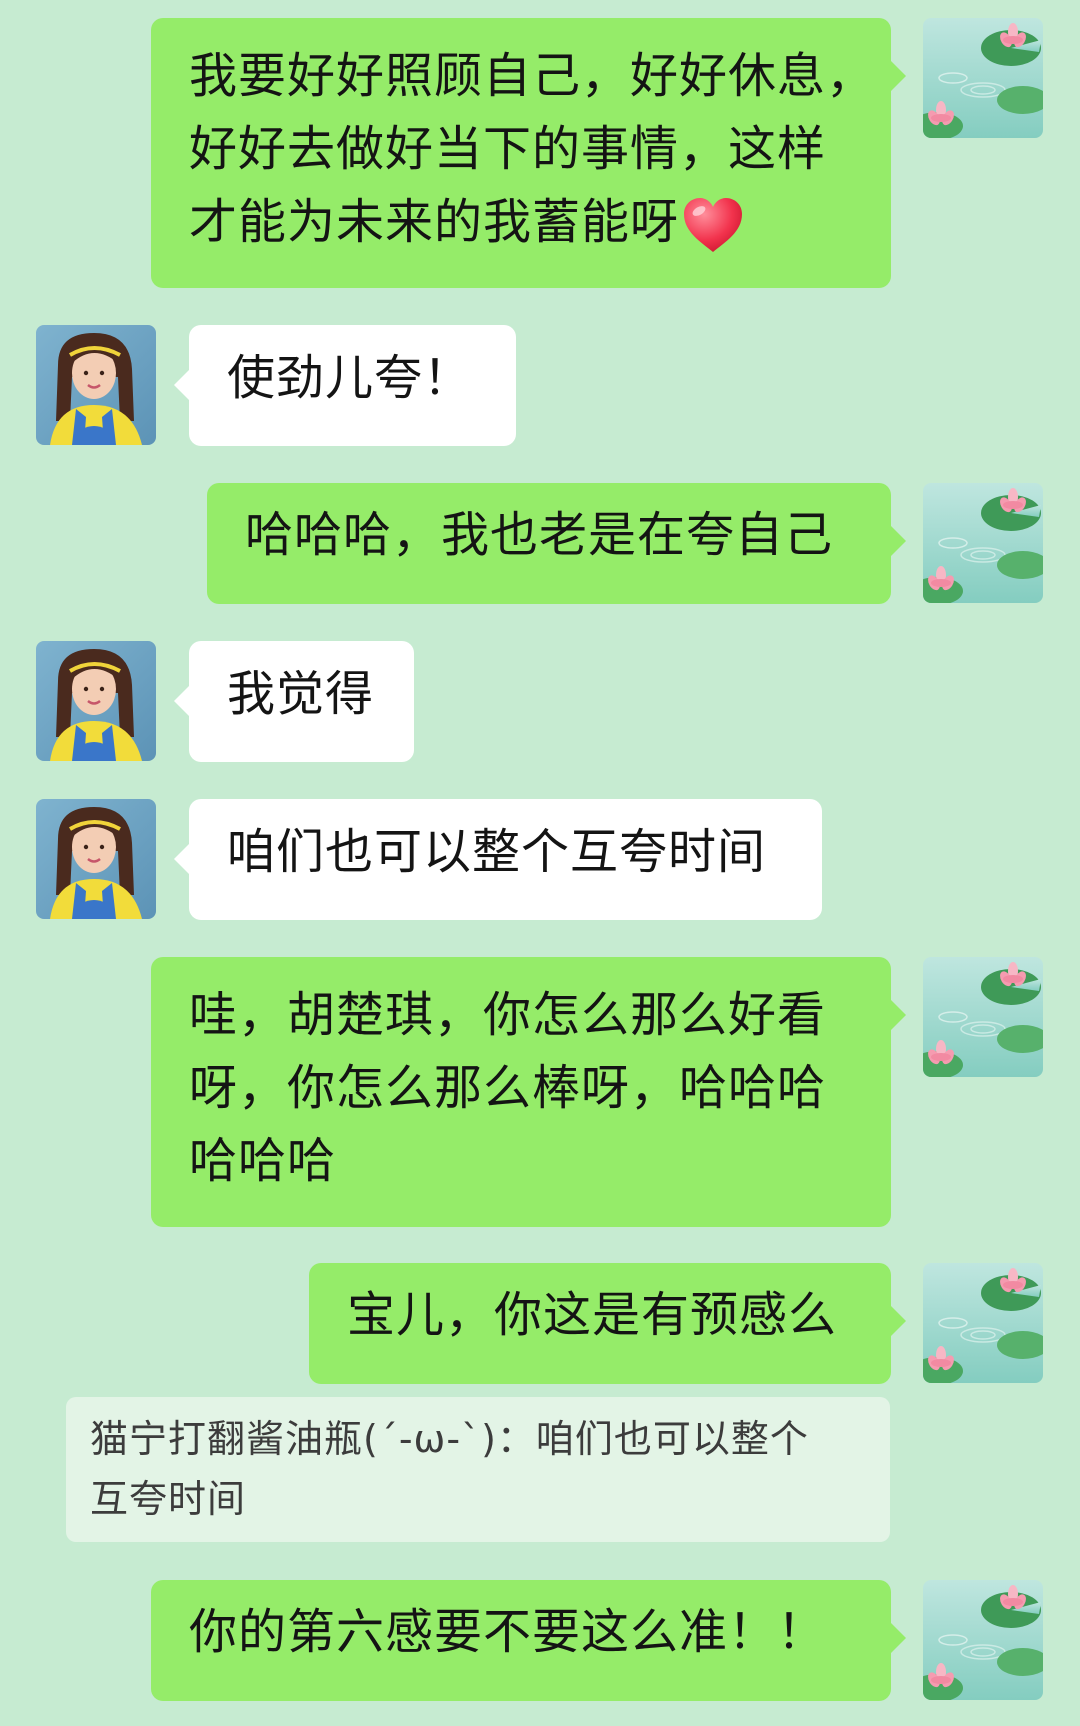 This screenshot has width=1080, height=1726. I want to click on message-bubble-mine: 我要好好照顾自己，好好休息， 好好去做好当下的事情，这样 才能为未来的我蓄能呀, so click(528, 153).